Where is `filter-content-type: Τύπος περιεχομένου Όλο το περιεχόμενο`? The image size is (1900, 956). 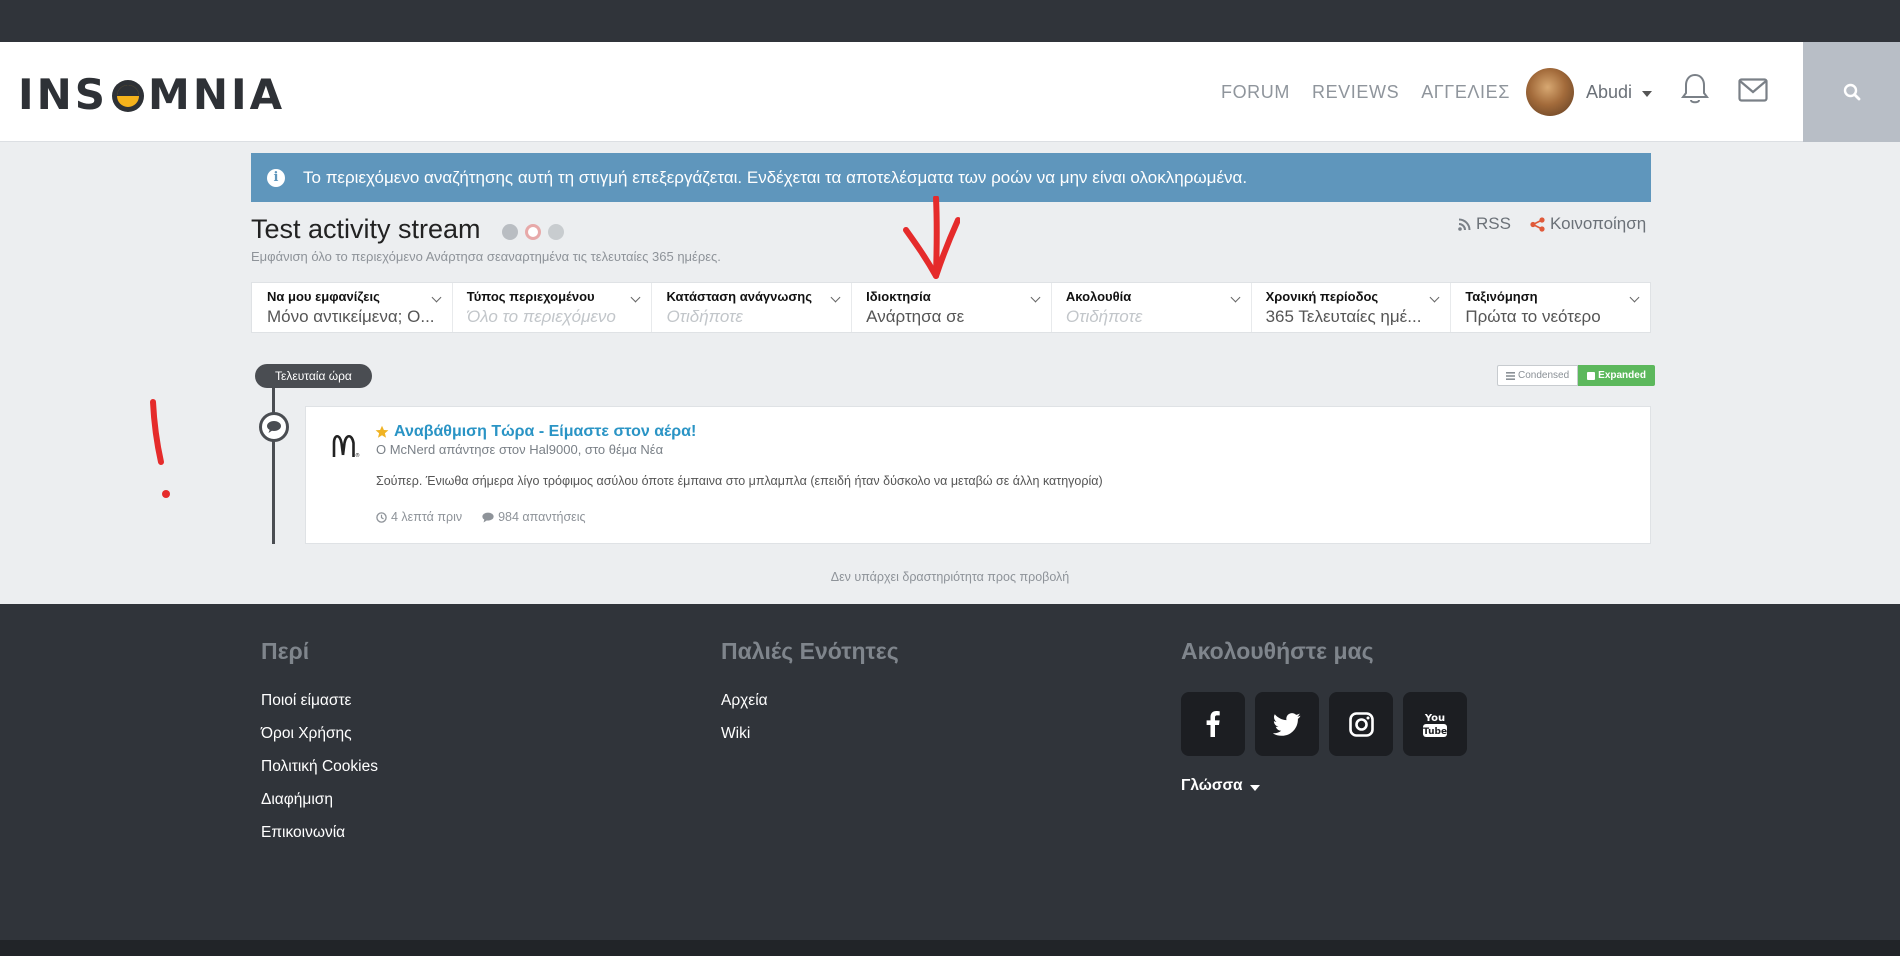 filter-content-type: Τύπος περιεχομένου Όλο το περιεχόμενο is located at coordinates (553, 307).